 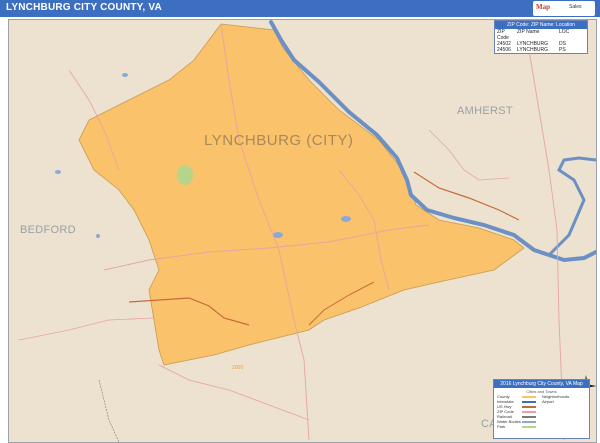 I want to click on zip-table-title: ZIP Code: ZIP Name: Location, so click(x=541, y=25).